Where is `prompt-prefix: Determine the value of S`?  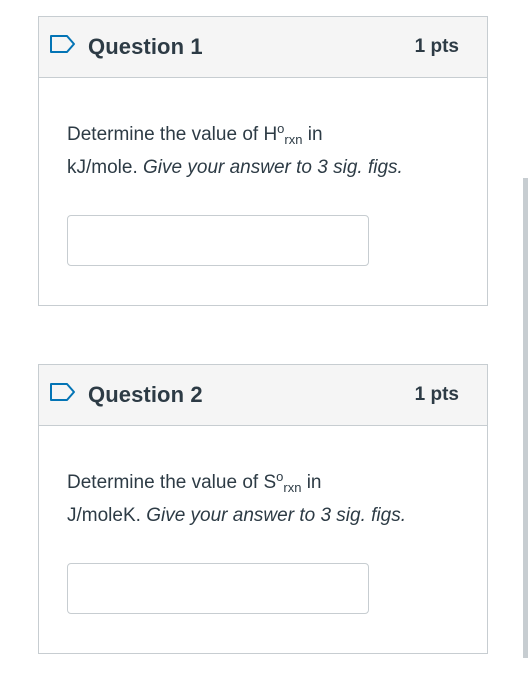 prompt-prefix: Determine the value of S is located at coordinates (172, 482).